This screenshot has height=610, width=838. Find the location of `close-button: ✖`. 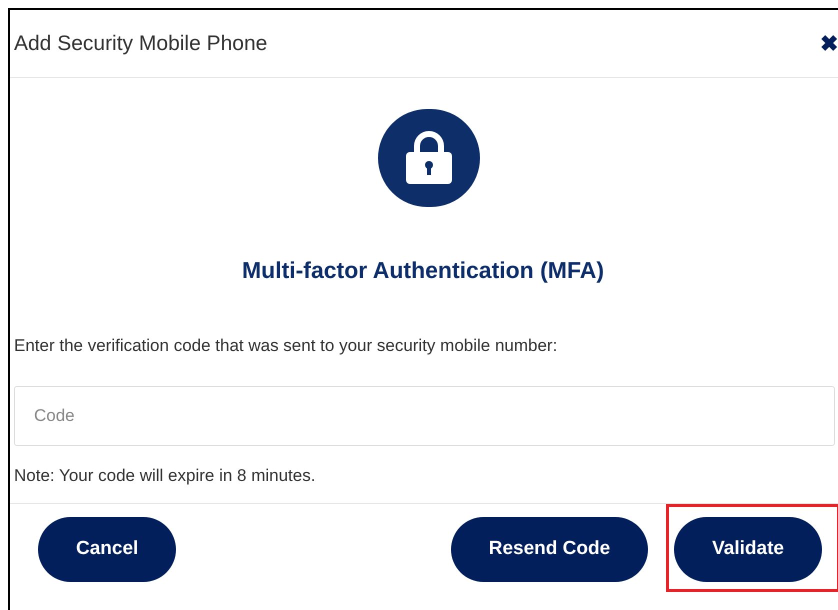

close-button: ✖ is located at coordinates (829, 43).